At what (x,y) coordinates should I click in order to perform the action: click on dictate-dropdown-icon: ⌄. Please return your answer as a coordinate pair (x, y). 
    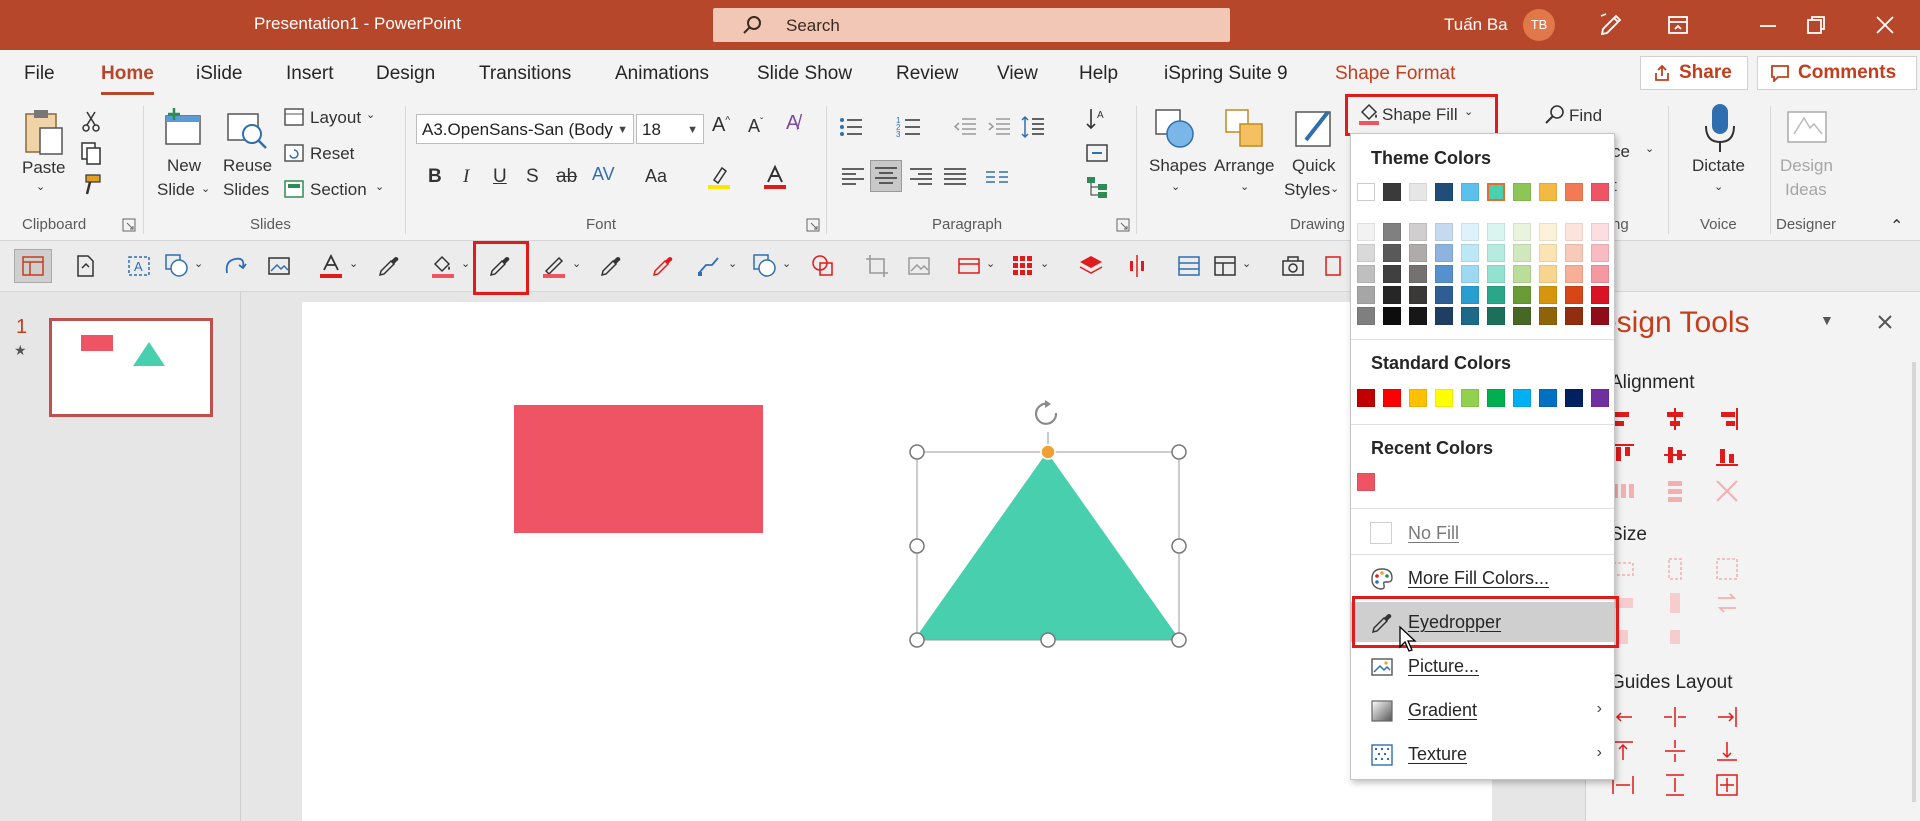
    Looking at the image, I should click on (1718, 186).